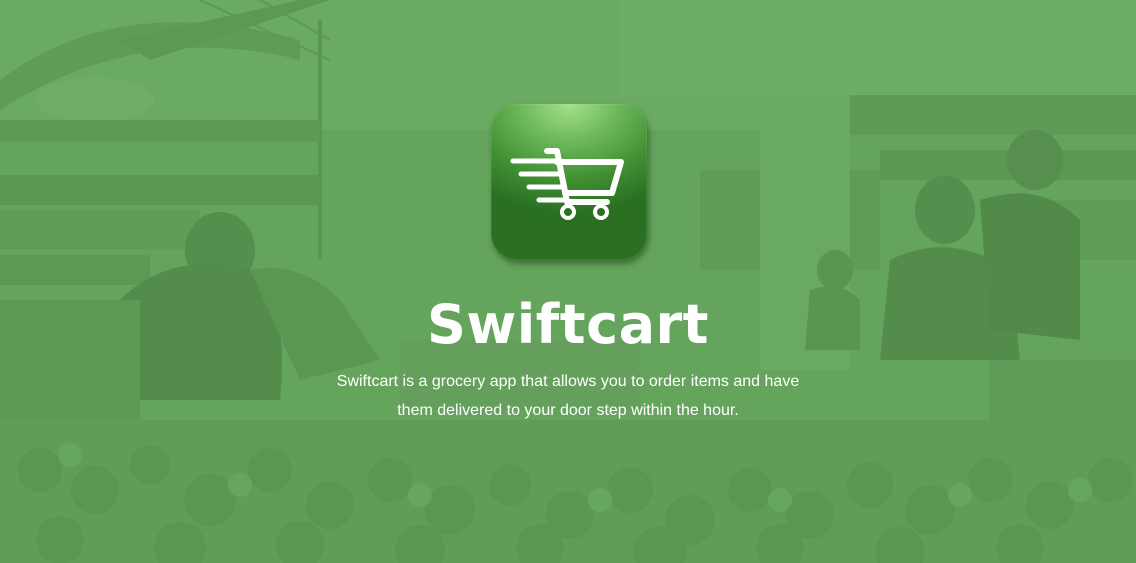 This screenshot has height=563, width=1136. Describe the element at coordinates (568, 324) in the screenshot. I see `app-title: Swiftcart` at that location.